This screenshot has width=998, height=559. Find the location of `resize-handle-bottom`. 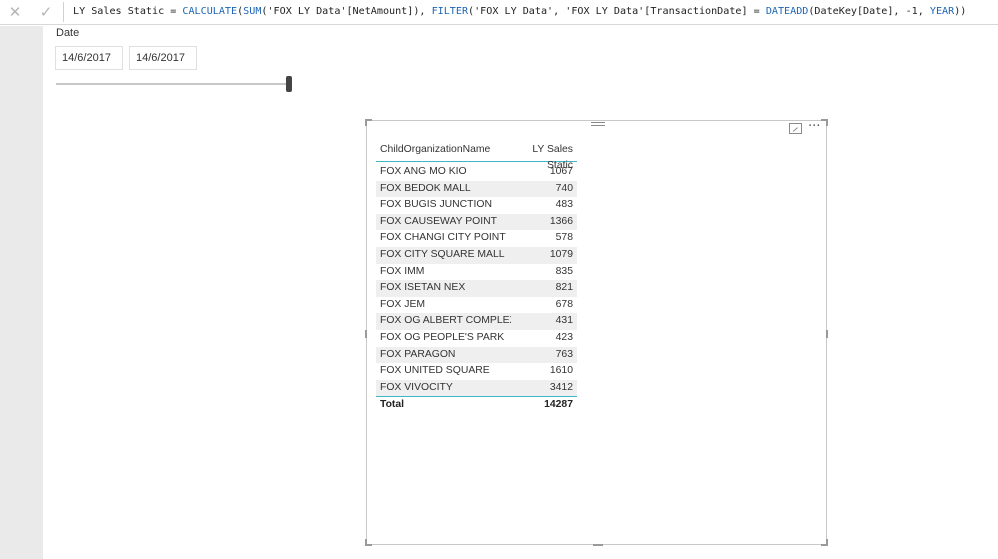

resize-handle-bottom is located at coordinates (598, 545).